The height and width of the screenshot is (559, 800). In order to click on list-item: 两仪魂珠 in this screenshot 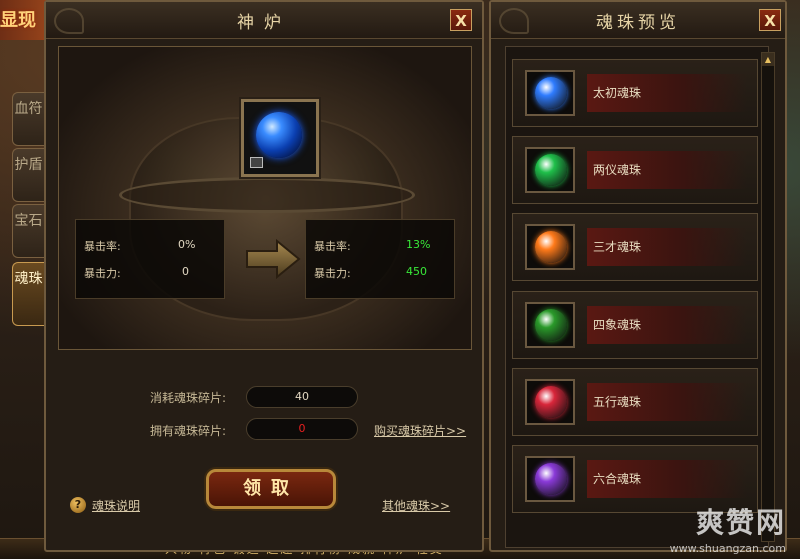, I will do `click(635, 170)`.